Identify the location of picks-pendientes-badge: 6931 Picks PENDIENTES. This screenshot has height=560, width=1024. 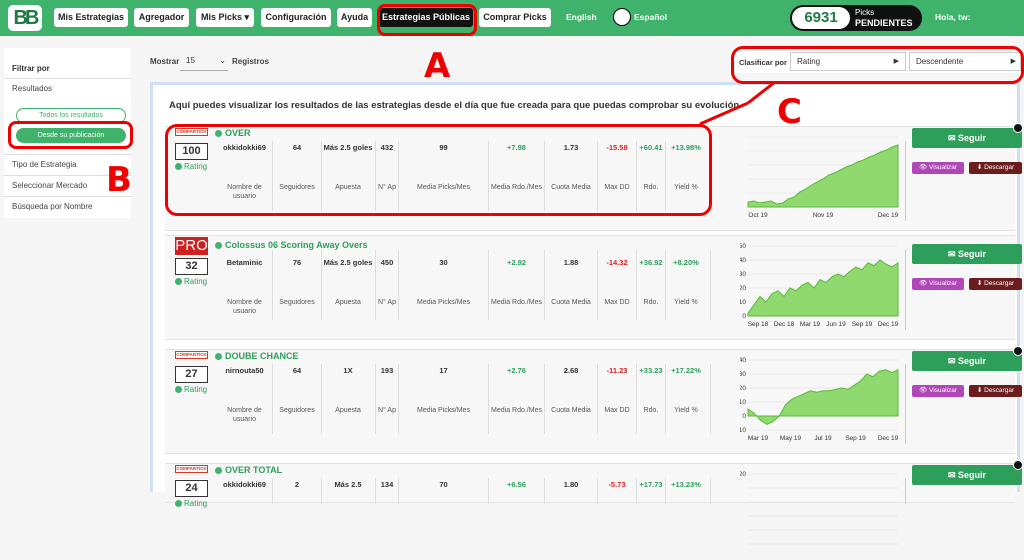
(856, 18).